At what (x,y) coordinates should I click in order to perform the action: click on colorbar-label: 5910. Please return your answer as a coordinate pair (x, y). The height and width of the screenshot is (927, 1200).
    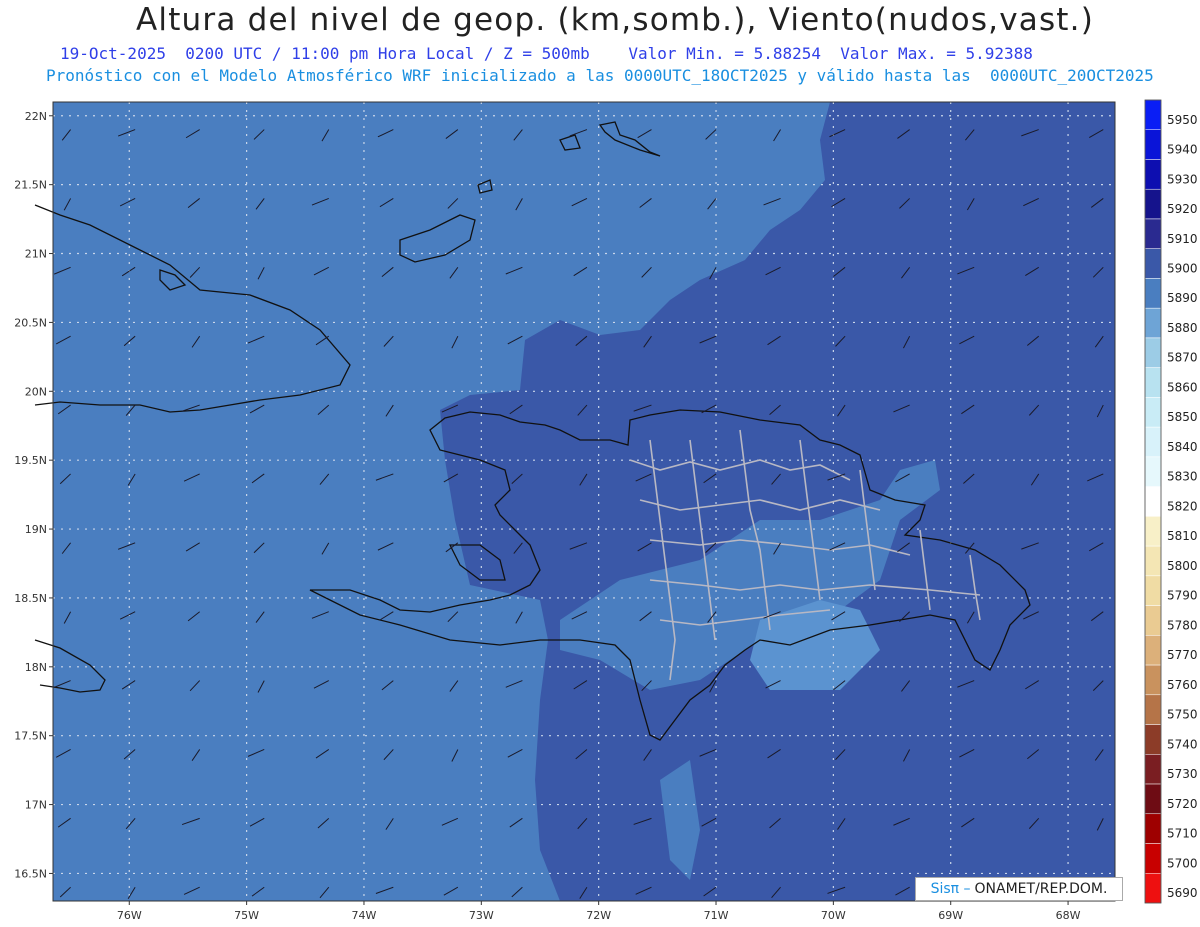
    Looking at the image, I should click on (1182, 239).